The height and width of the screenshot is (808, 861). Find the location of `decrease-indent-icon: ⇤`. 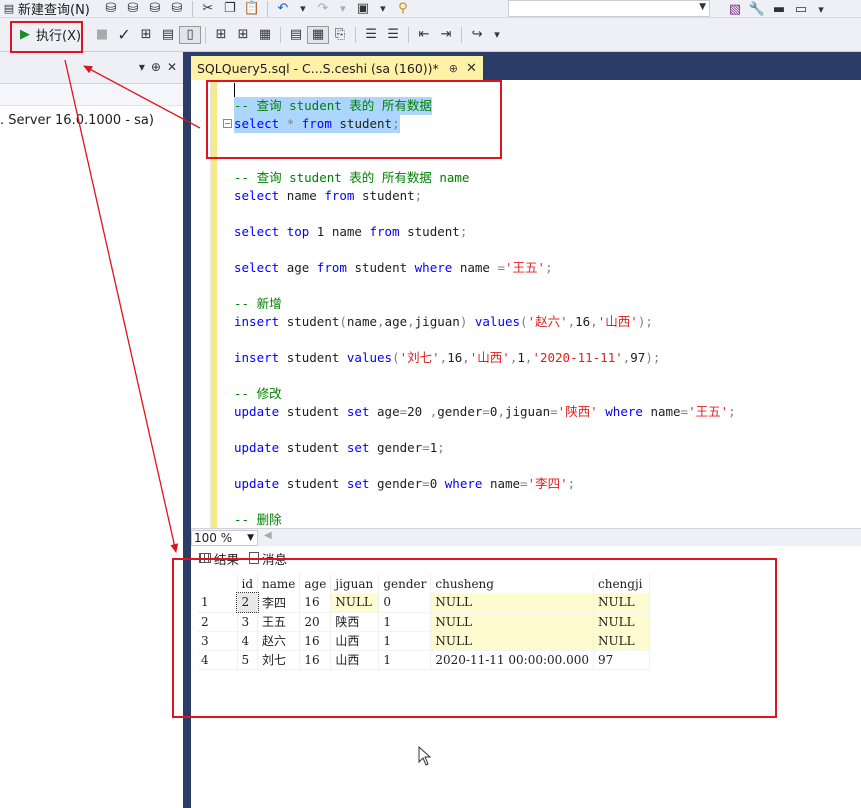

decrease-indent-icon: ⇤ is located at coordinates (424, 35).